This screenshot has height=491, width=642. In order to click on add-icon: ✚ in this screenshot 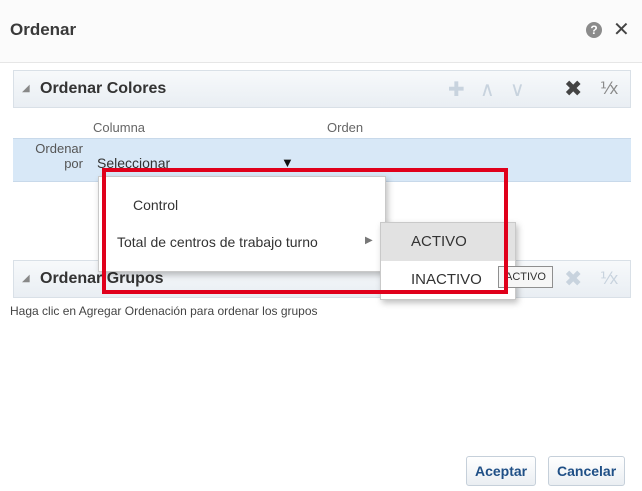, I will do `click(456, 89)`.